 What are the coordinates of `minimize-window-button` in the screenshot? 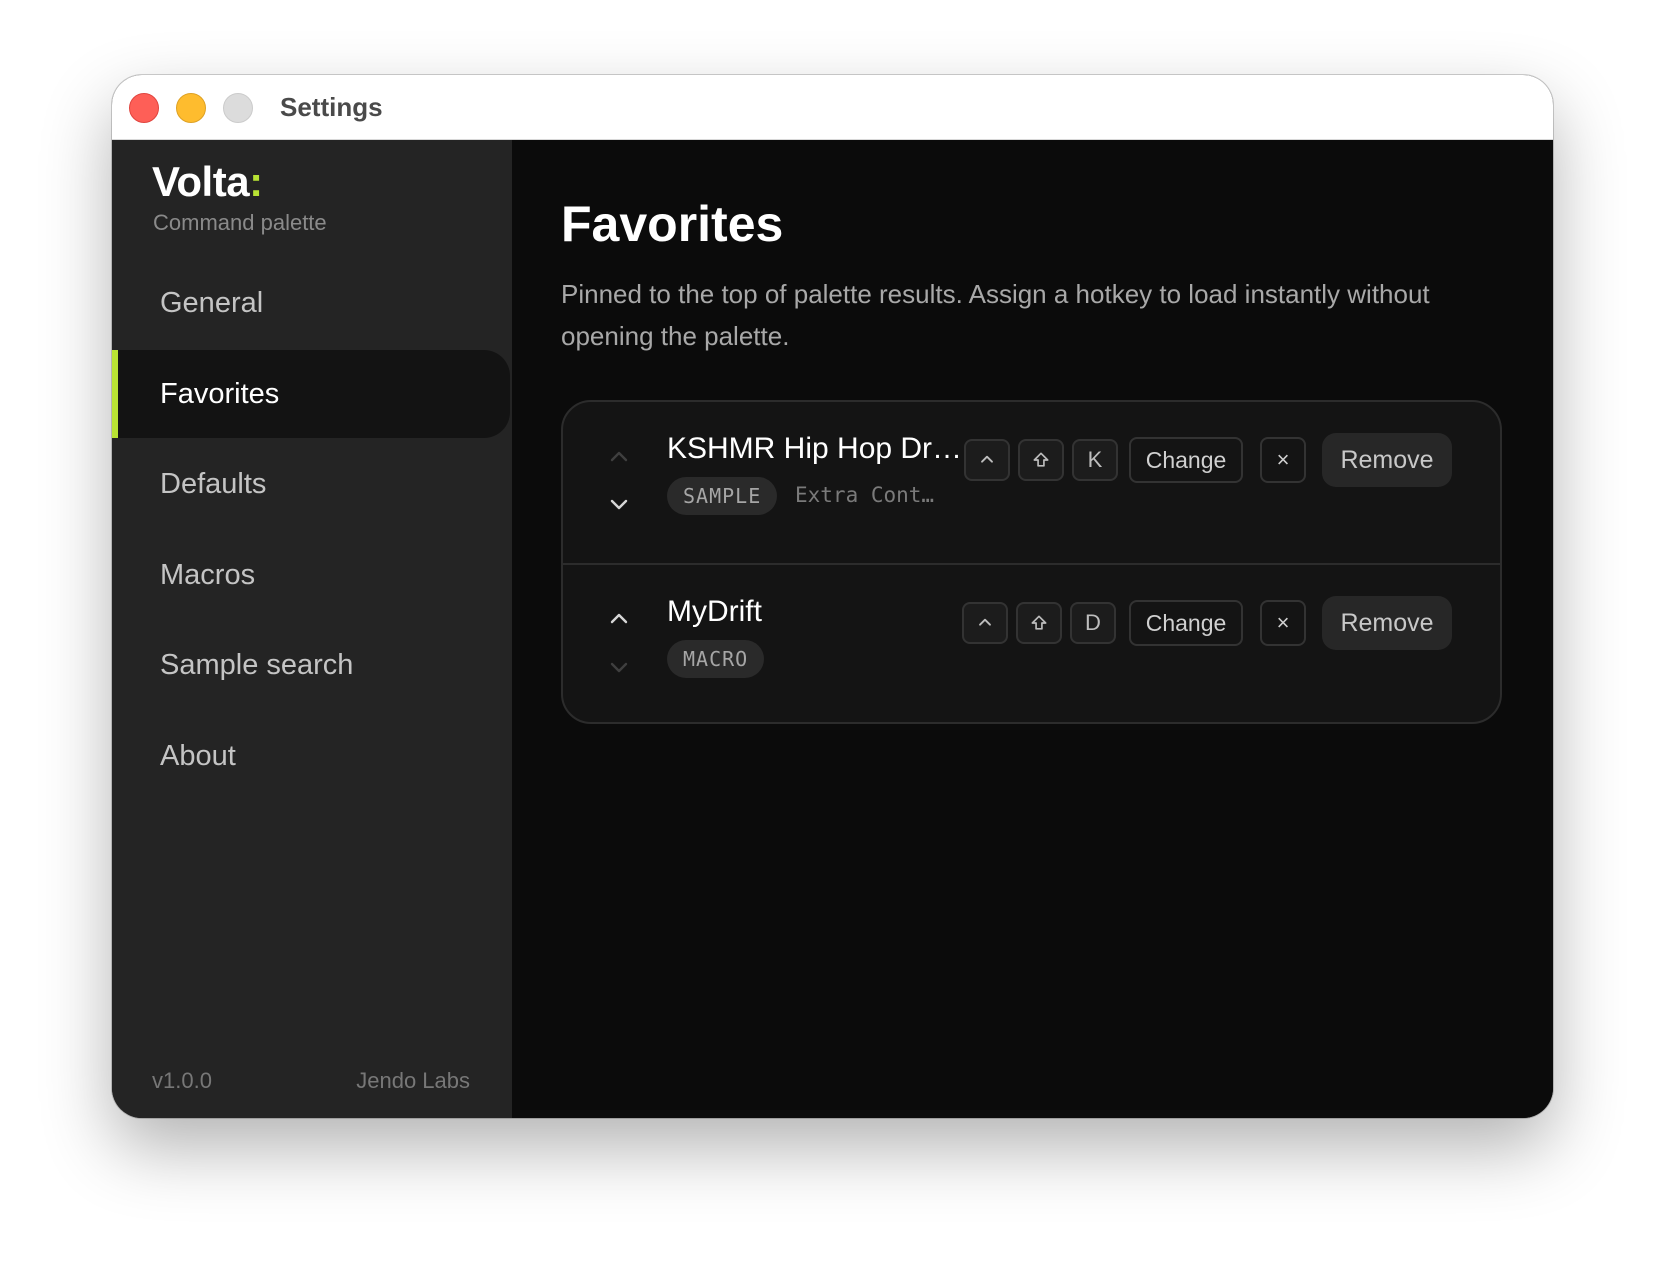 It's located at (191, 108).